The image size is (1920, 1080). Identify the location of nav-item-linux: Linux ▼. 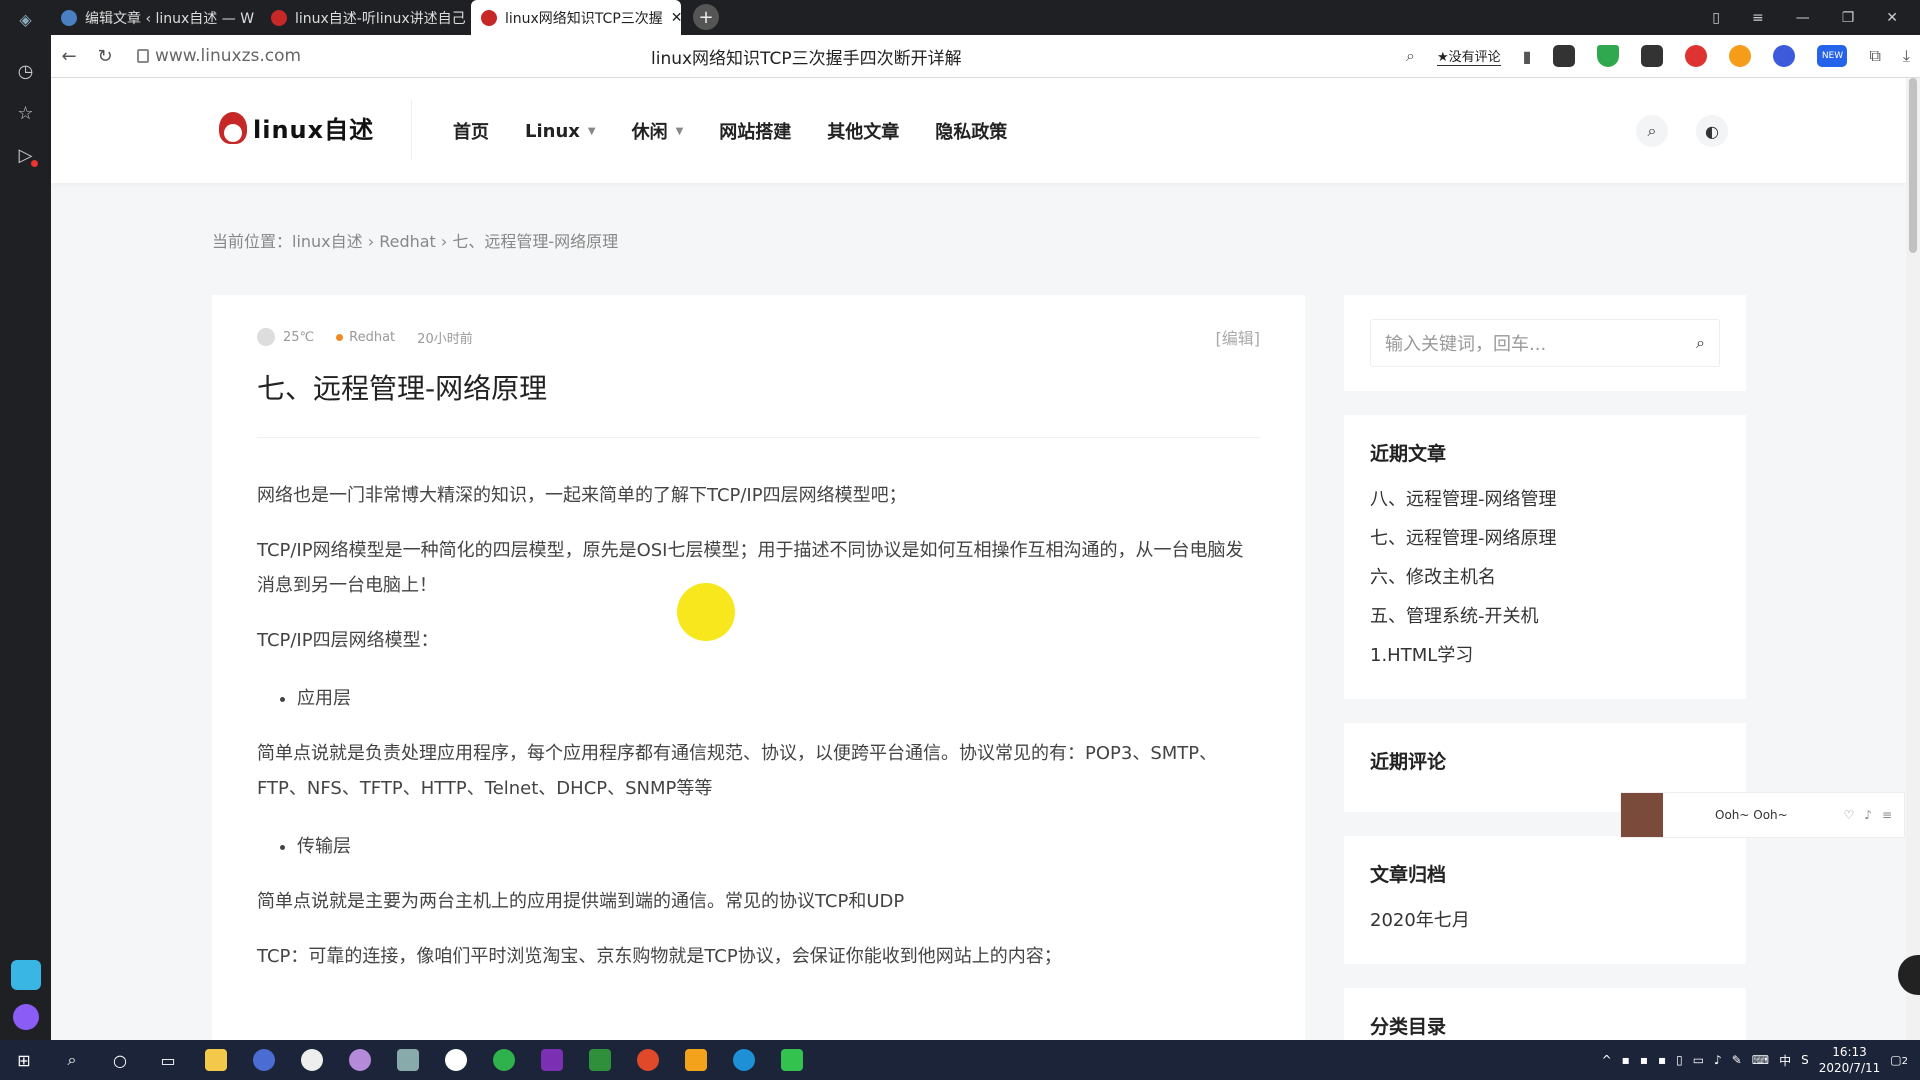
(560, 131).